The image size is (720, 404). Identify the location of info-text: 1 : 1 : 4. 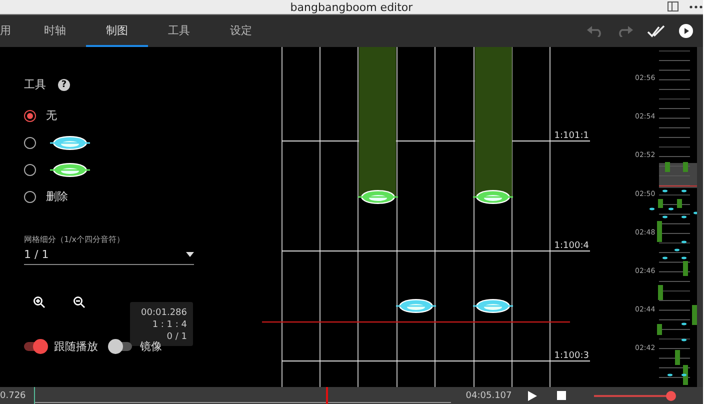
(169, 325).